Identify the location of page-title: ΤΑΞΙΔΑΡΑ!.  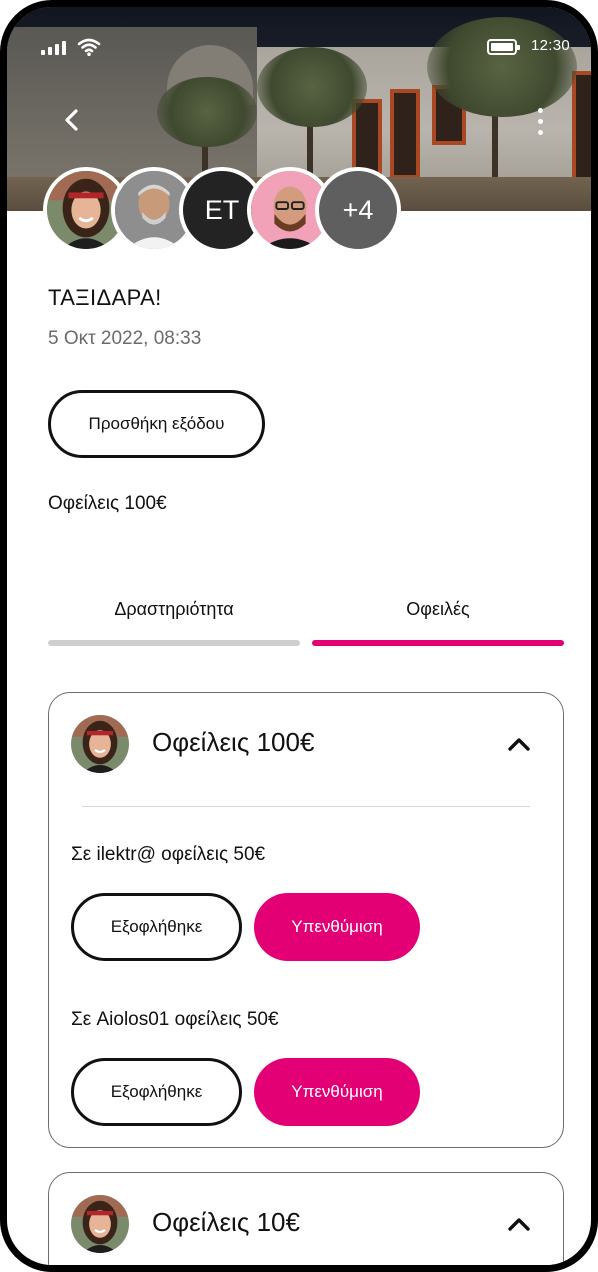
(105, 297).